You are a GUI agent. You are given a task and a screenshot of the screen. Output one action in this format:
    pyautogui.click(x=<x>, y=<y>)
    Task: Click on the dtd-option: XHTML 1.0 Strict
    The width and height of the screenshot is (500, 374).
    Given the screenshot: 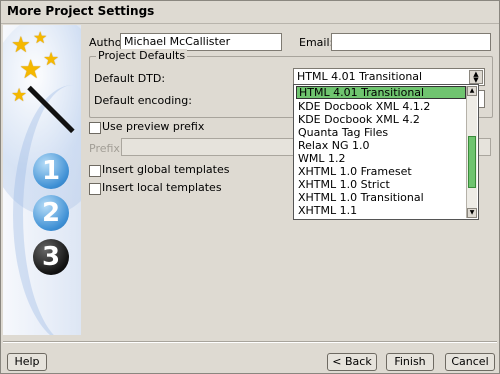 What is the action you would take?
    pyautogui.click(x=382, y=184)
    